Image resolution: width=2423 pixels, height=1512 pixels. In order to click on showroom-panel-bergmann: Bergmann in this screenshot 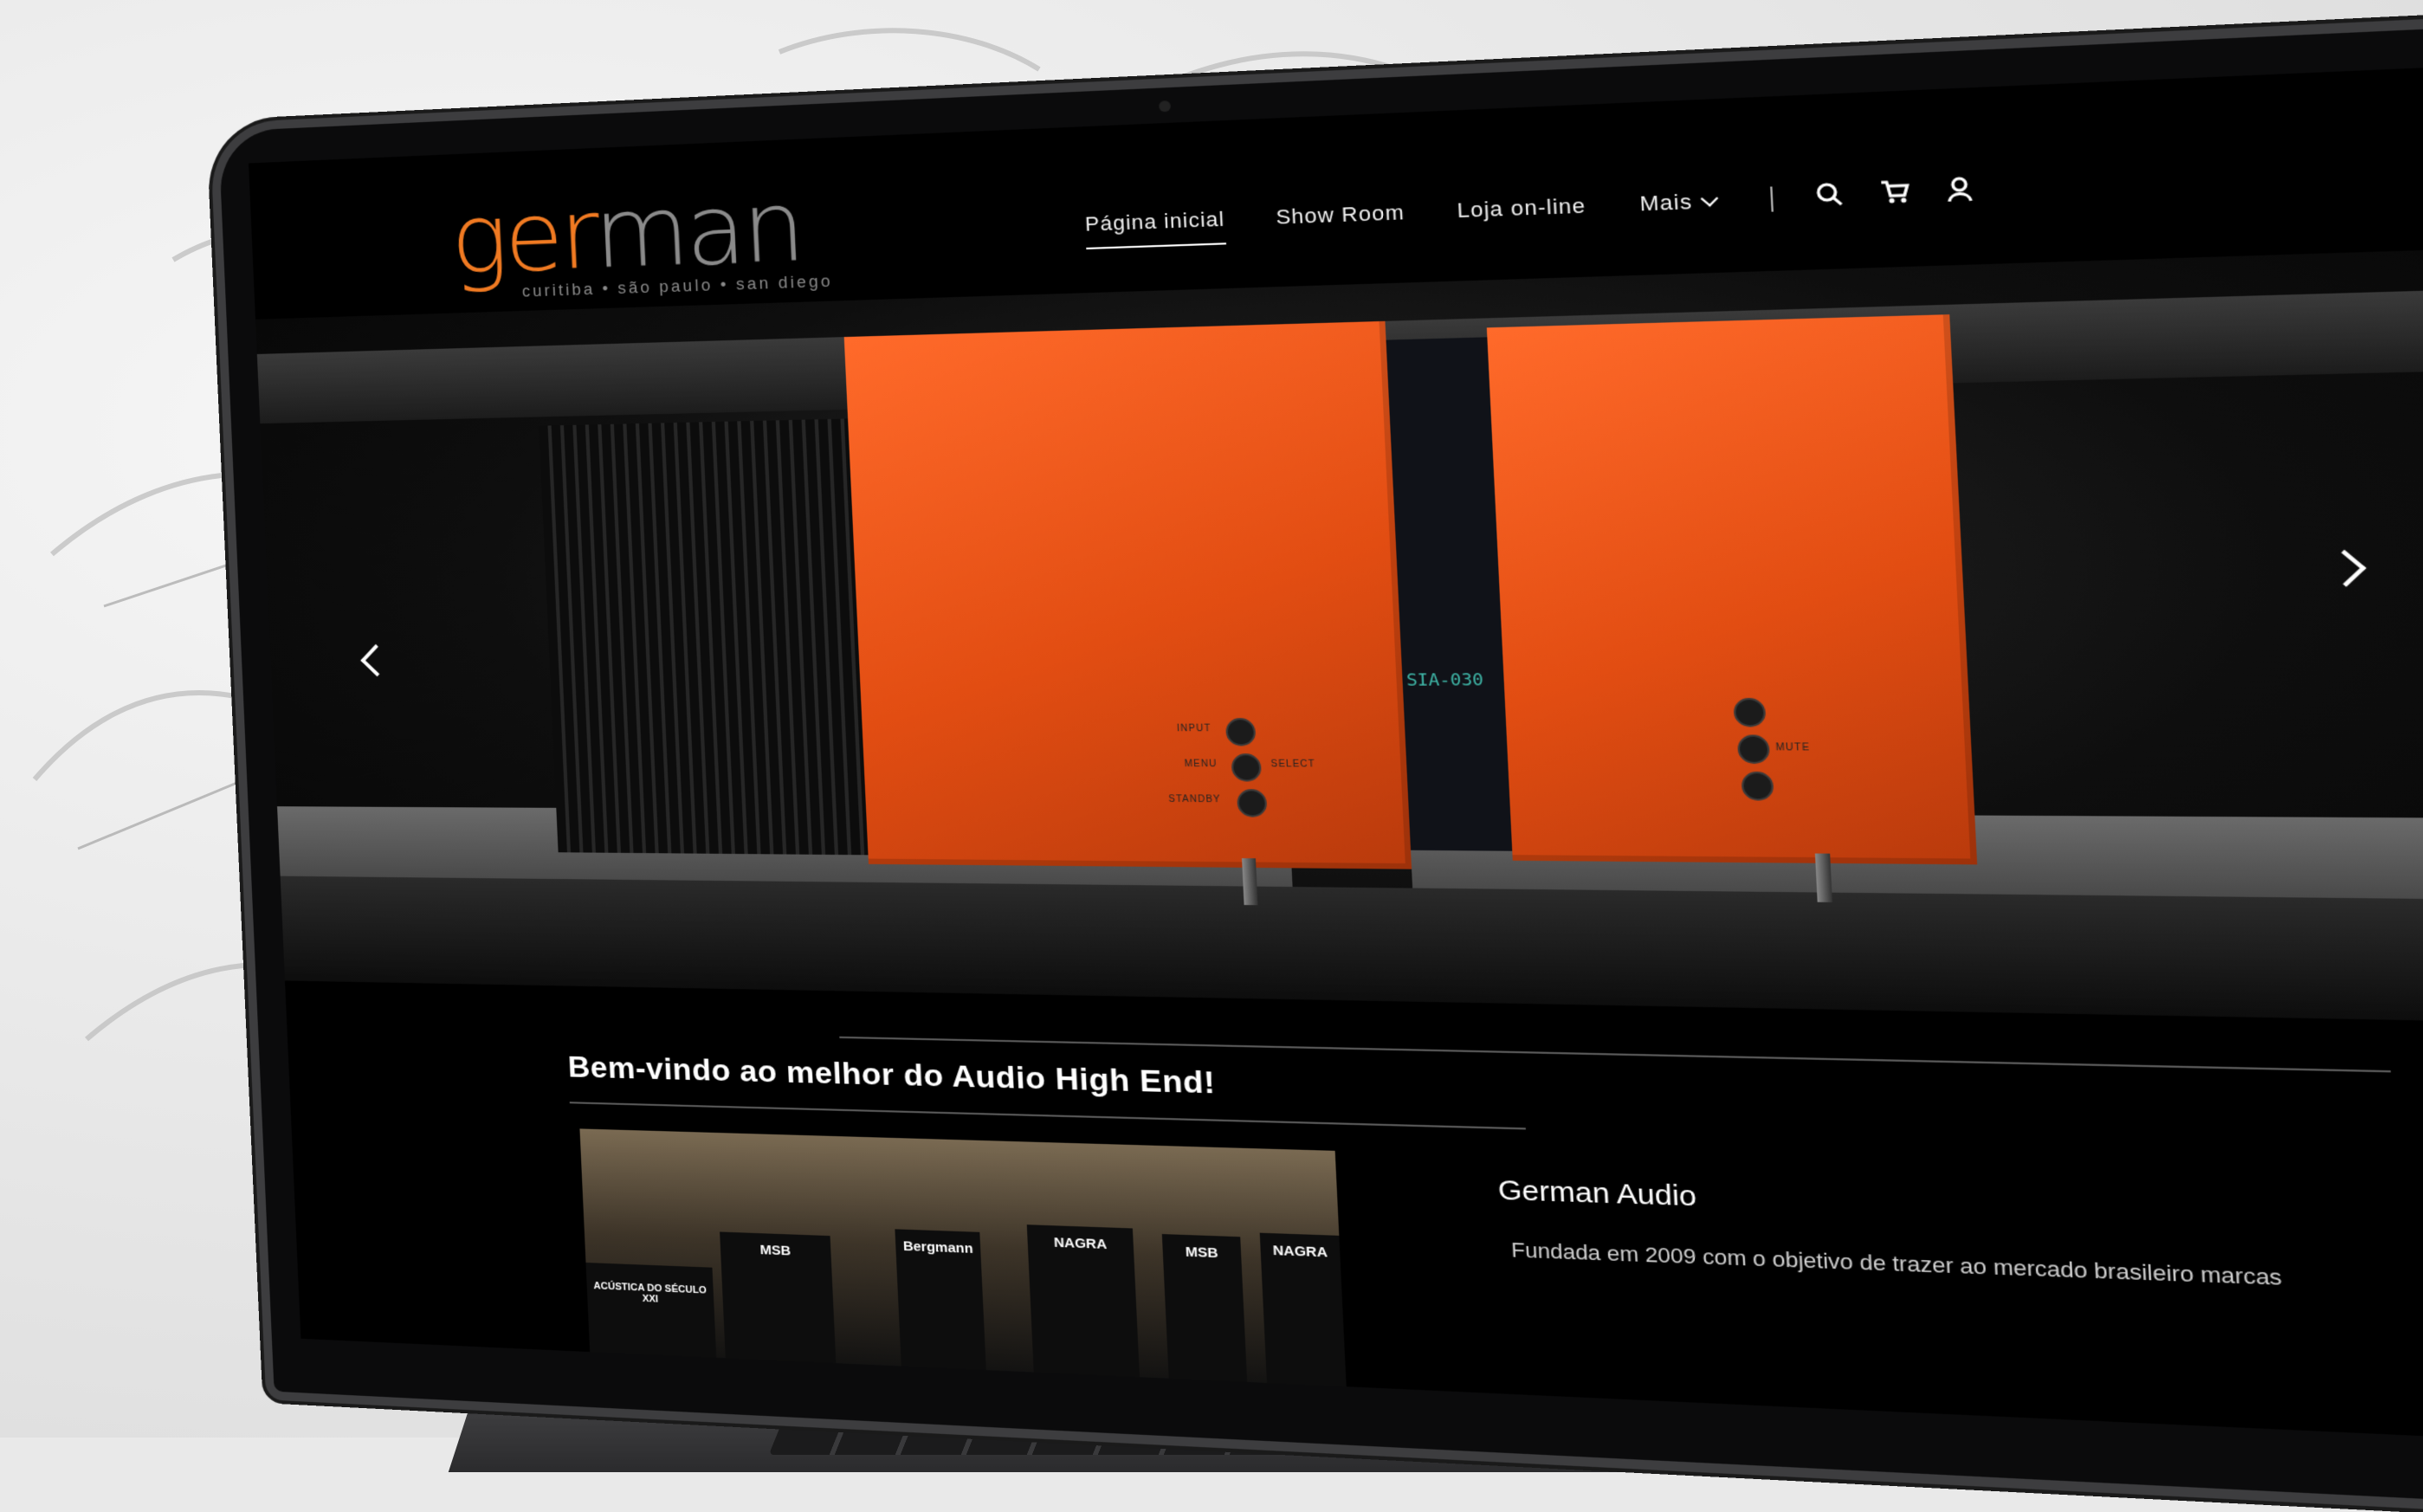, I will do `click(941, 1309)`.